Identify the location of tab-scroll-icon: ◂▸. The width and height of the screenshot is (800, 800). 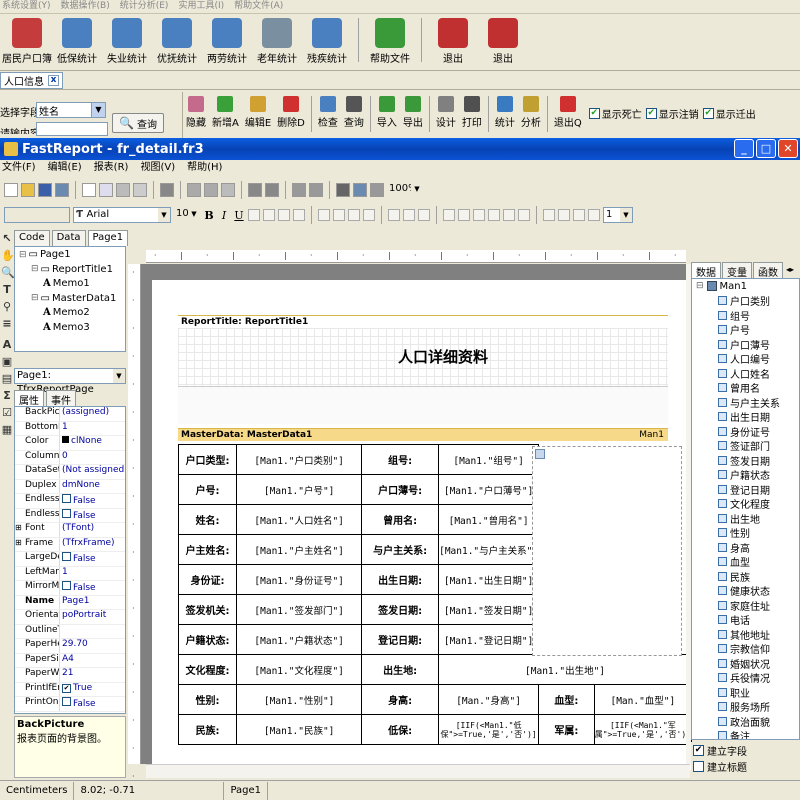
(790, 270).